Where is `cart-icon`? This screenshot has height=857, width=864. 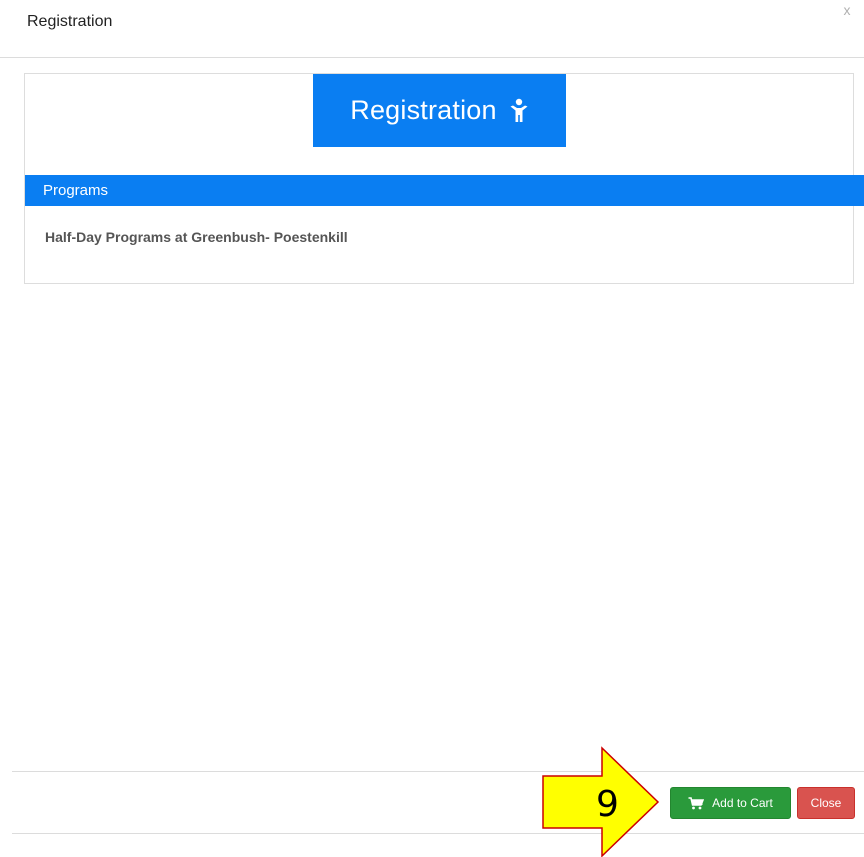 cart-icon is located at coordinates (696, 803).